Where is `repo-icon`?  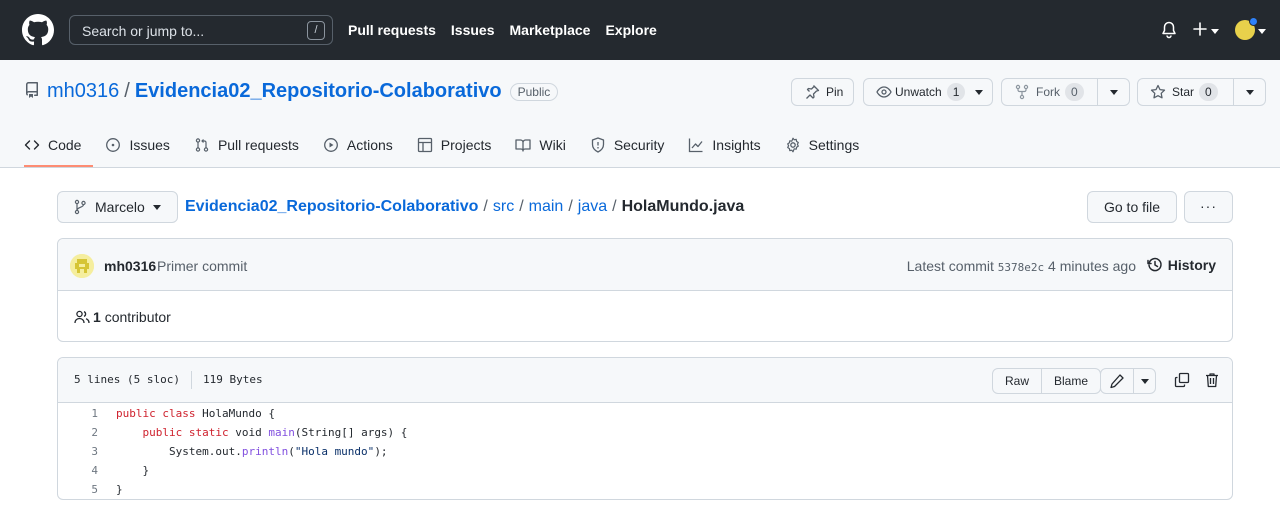
repo-icon is located at coordinates (32, 90).